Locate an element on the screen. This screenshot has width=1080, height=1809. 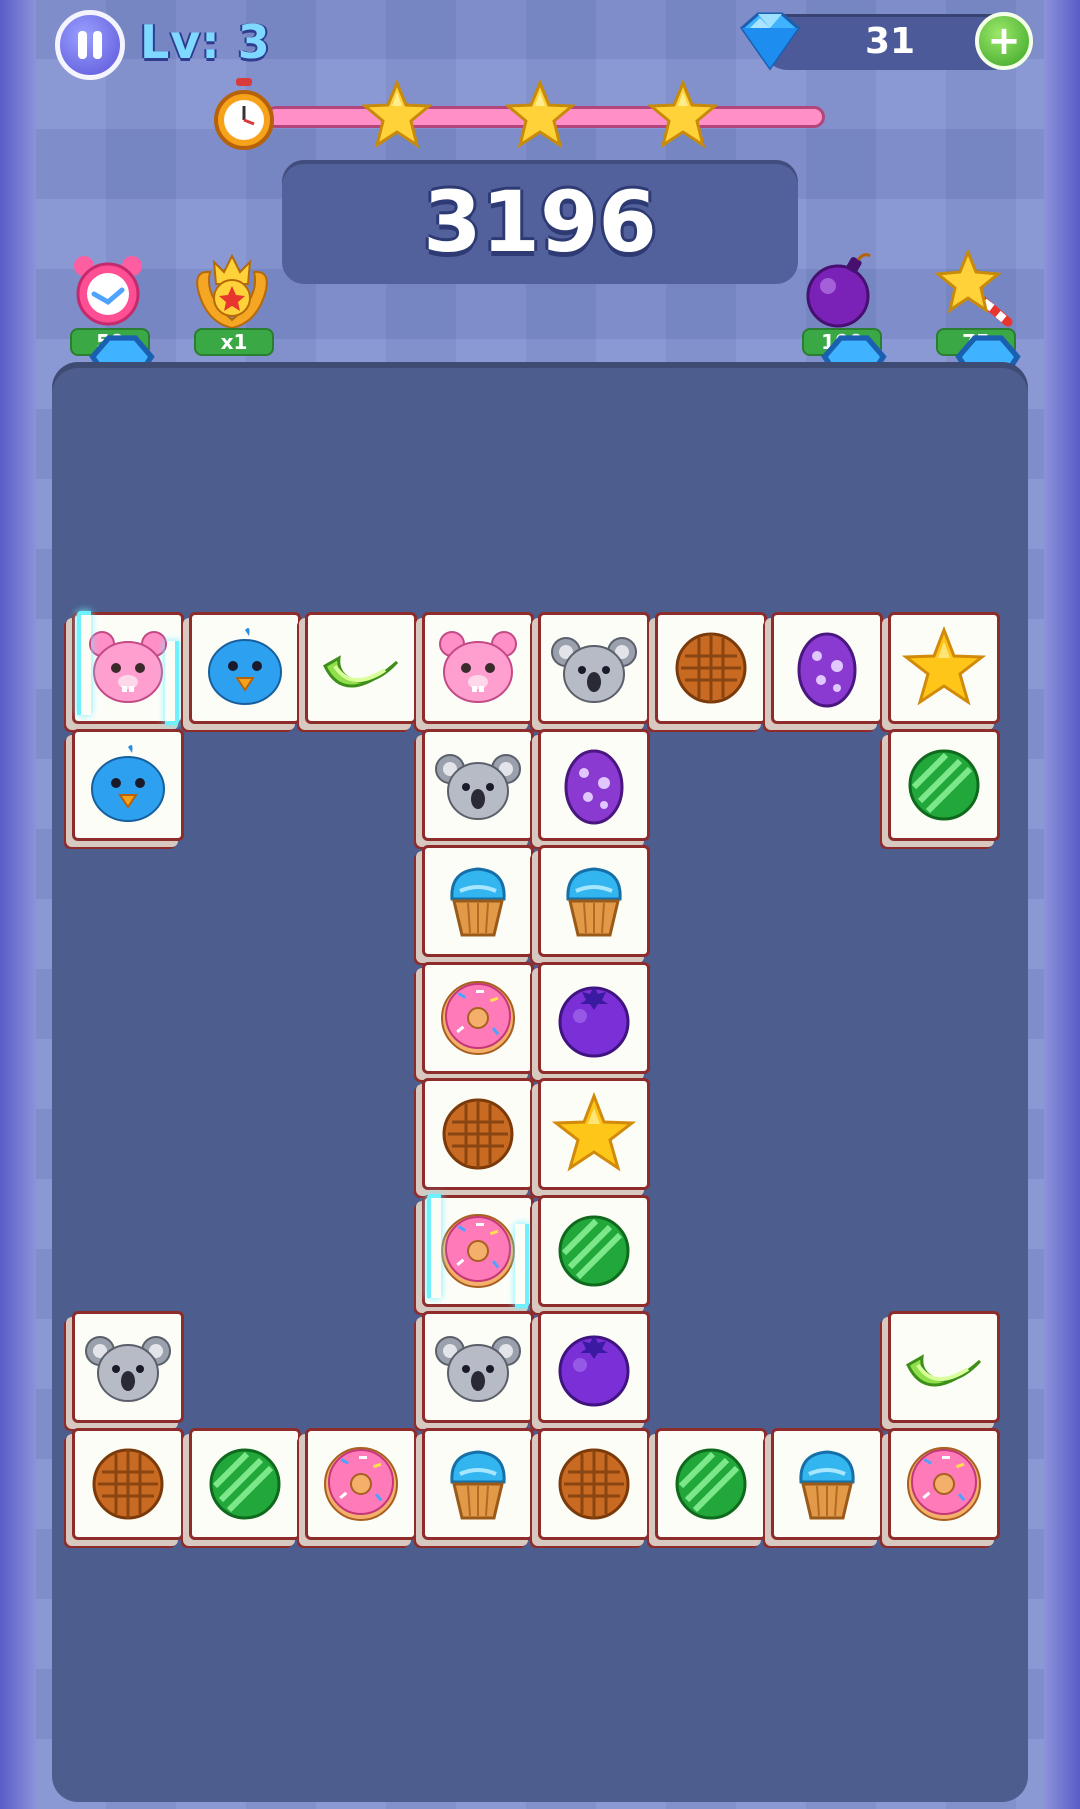
bomb-icon is located at coordinates (838, 290).